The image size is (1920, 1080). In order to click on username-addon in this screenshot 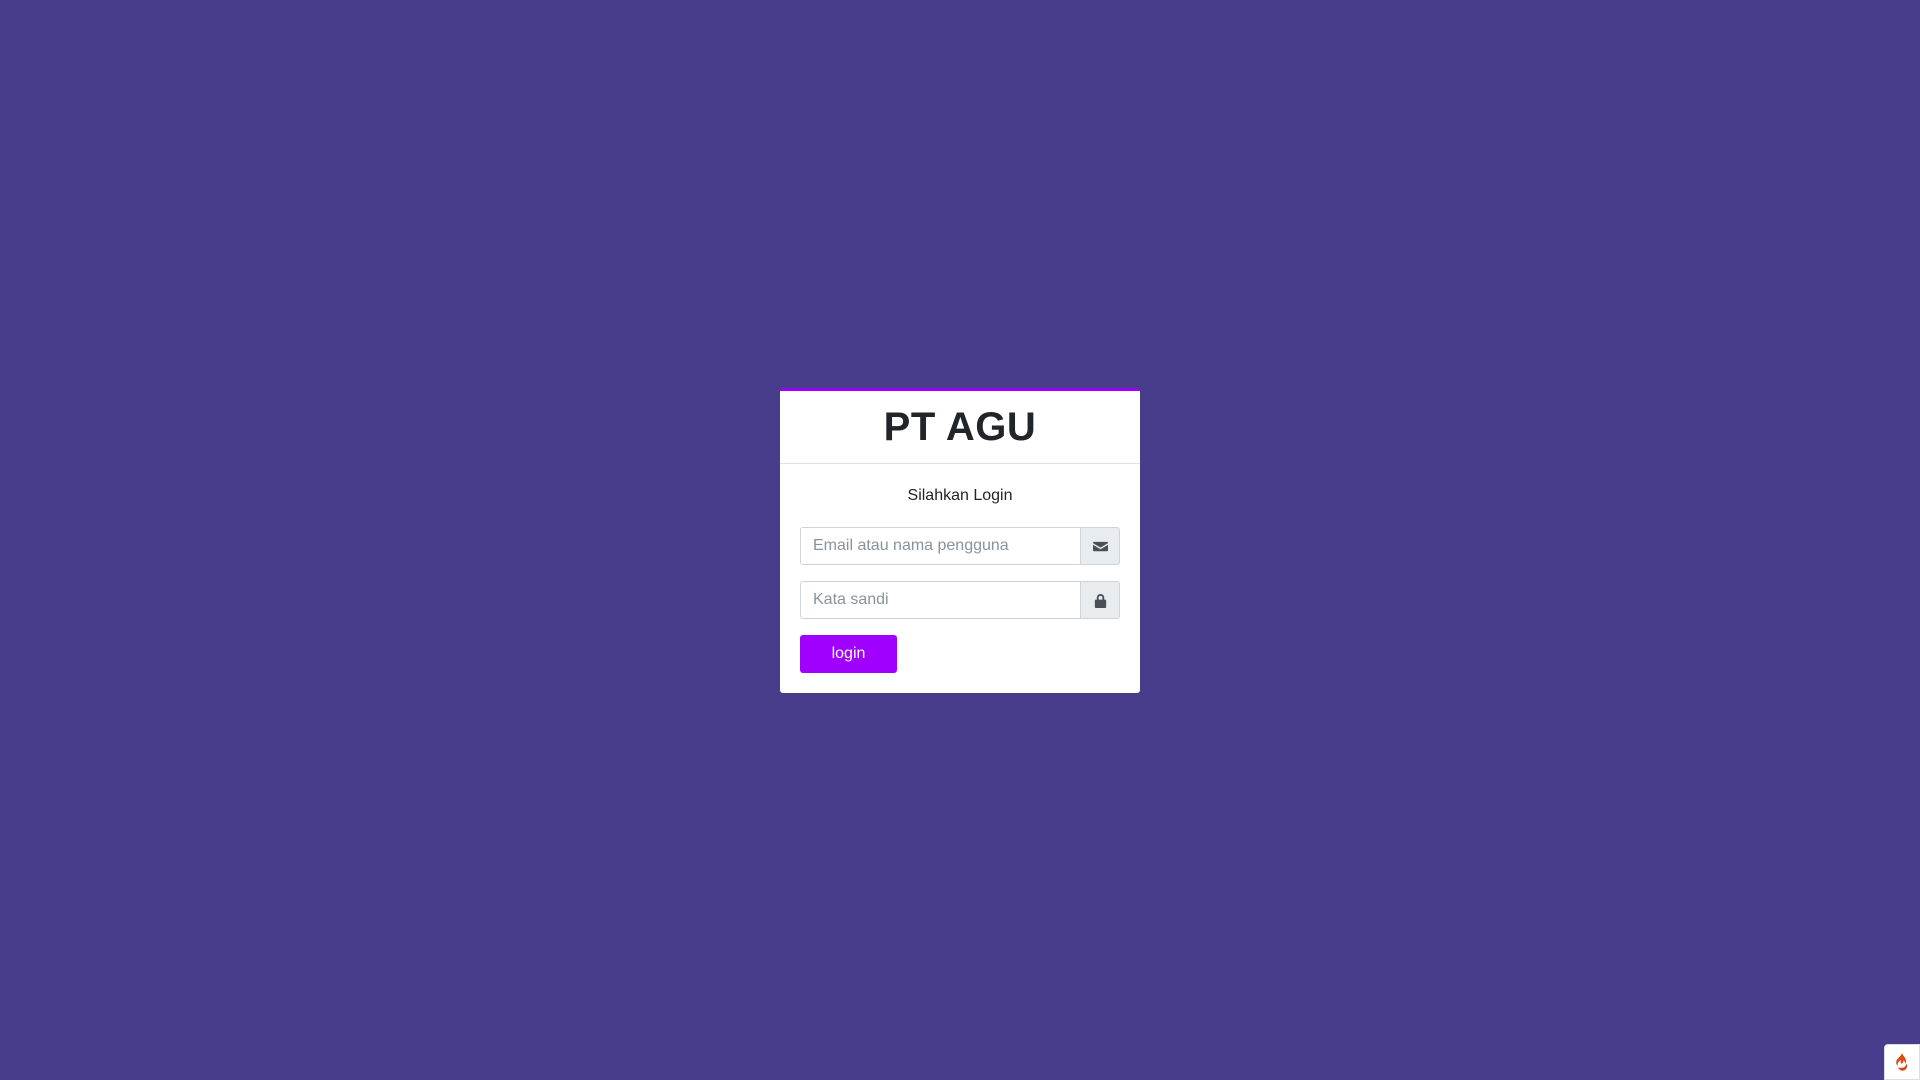, I will do `click(1100, 546)`.